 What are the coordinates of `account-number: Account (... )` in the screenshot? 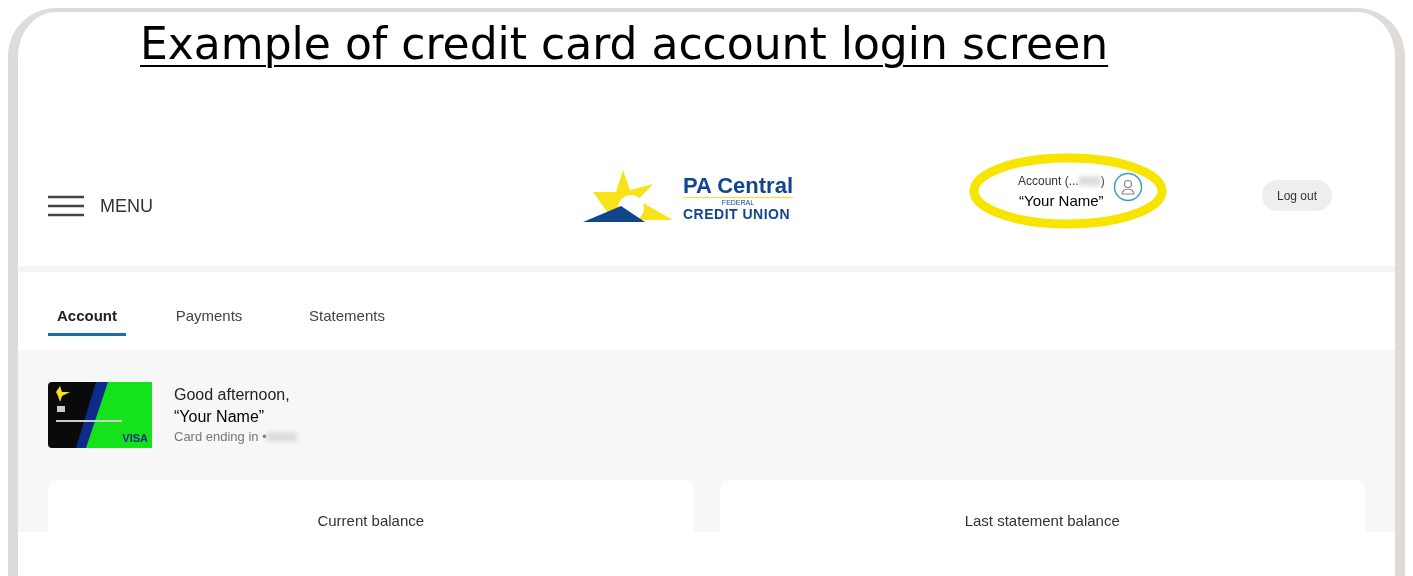 It's located at (1061, 181).